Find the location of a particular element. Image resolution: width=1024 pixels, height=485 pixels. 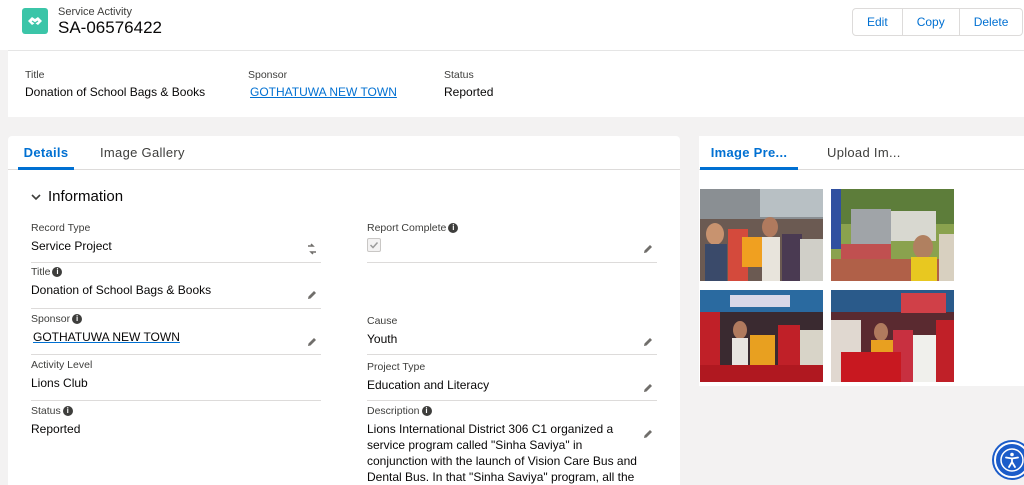

information-section-toggle: Information is located at coordinates (76, 196).